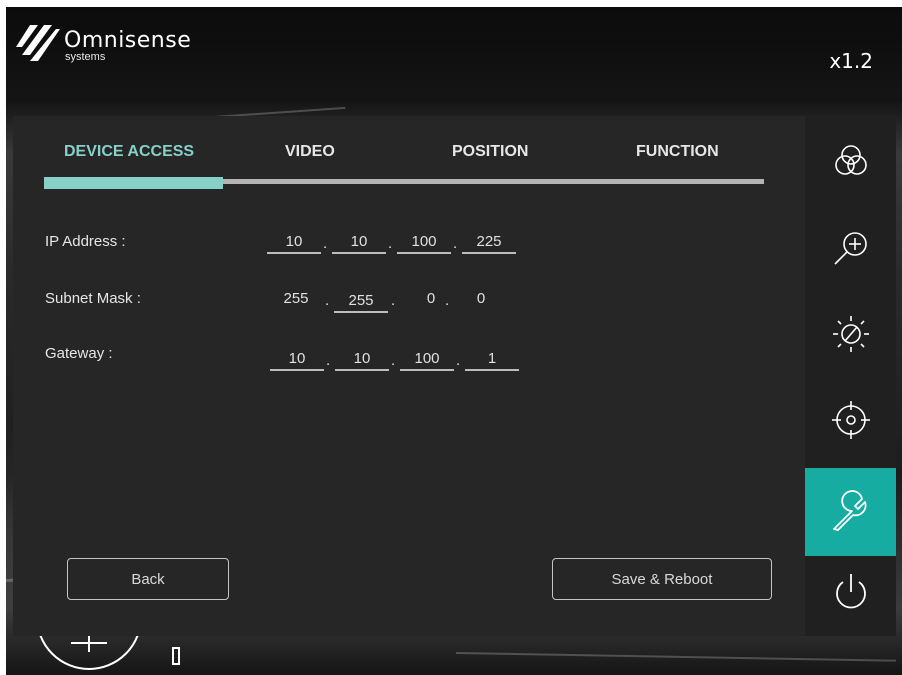 This screenshot has width=902, height=675. Describe the element at coordinates (148, 579) in the screenshot. I see `back-button: Back` at that location.